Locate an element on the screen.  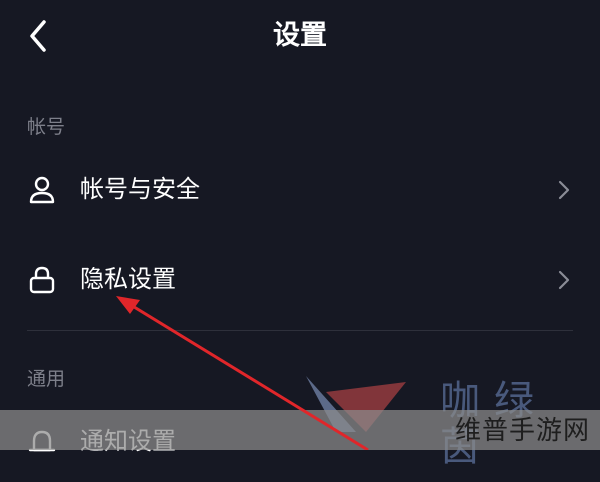
section-label-general: 通用 is located at coordinates (46, 379).